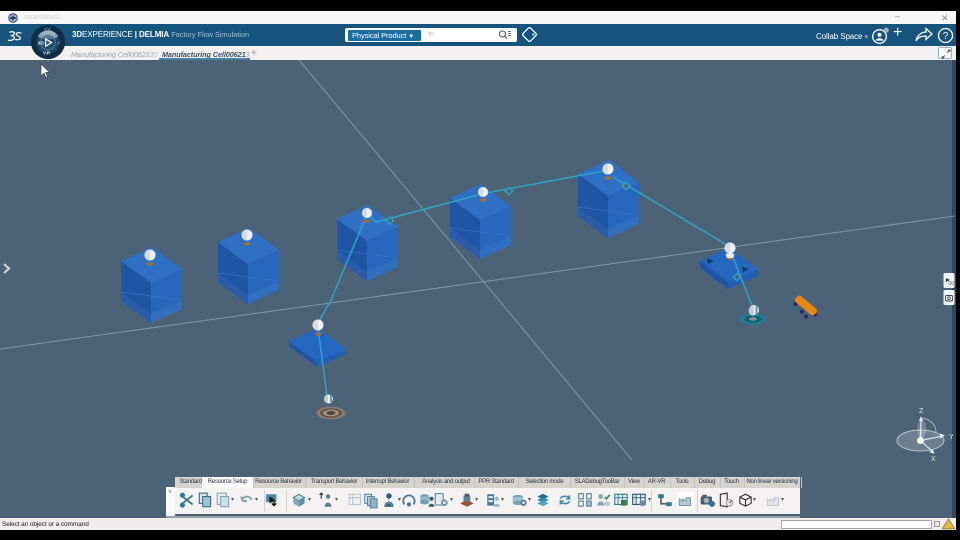 Image resolution: width=960 pixels, height=540 pixels. Describe the element at coordinates (952, 284) in the screenshot. I see `svg-text: 00` at that location.